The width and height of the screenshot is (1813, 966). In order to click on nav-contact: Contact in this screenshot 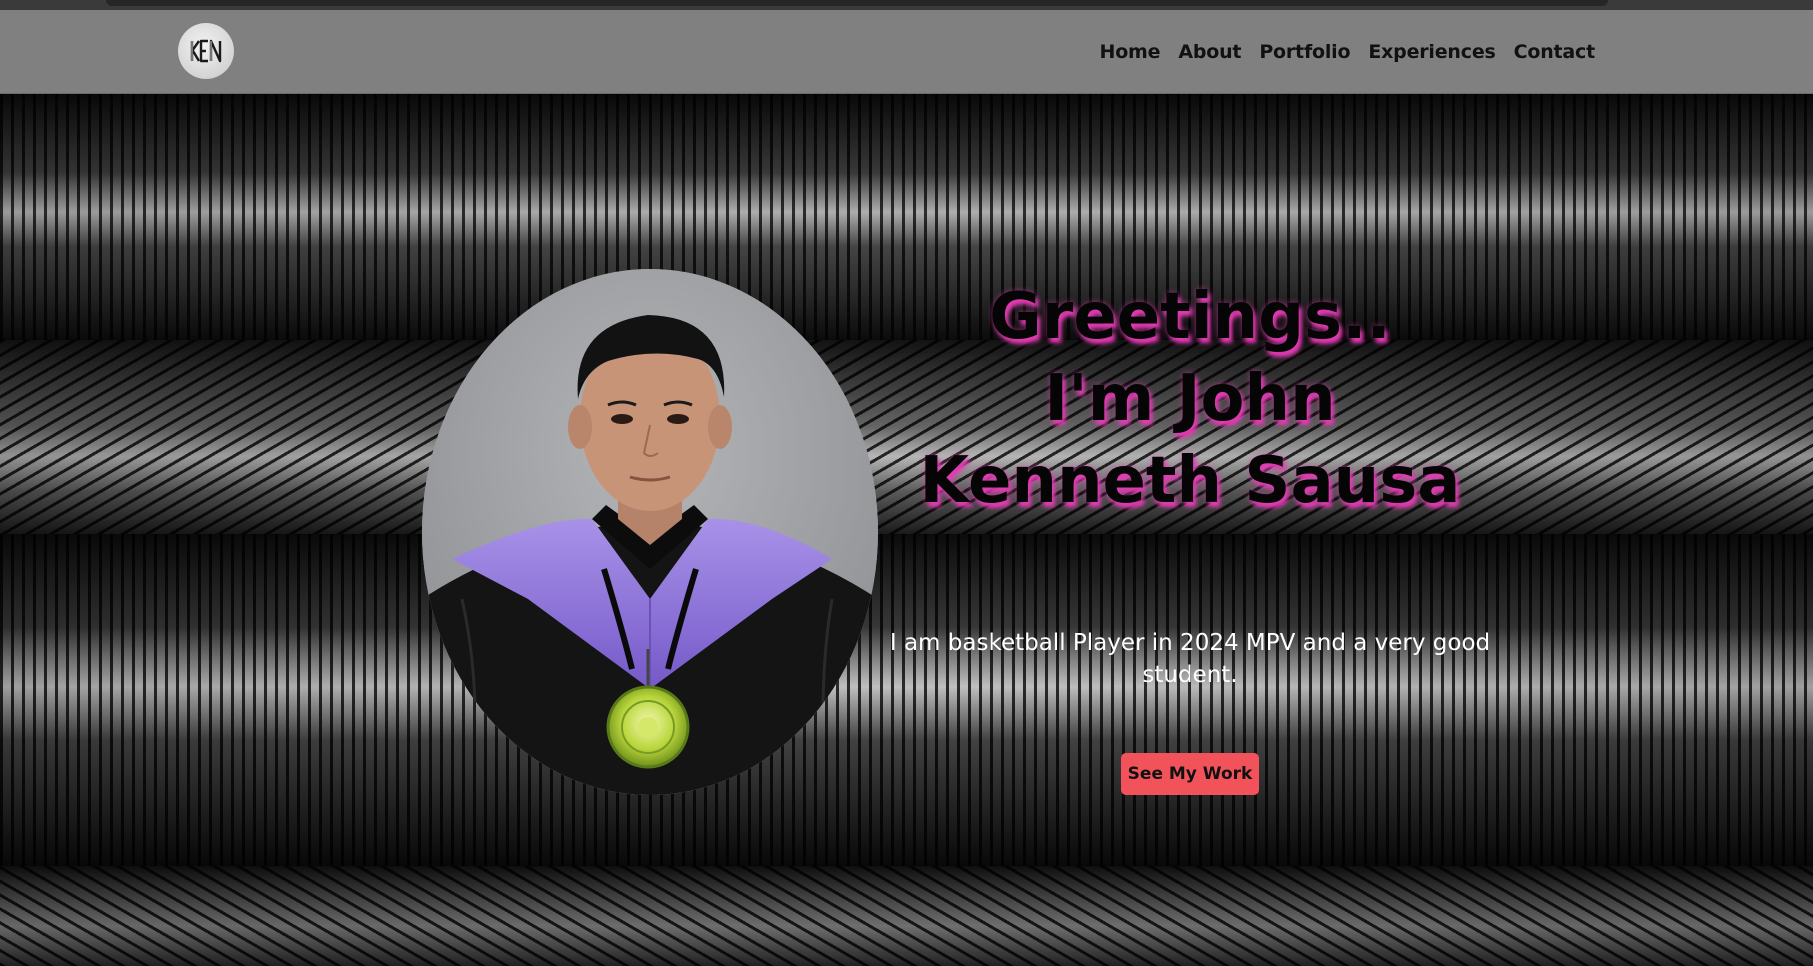, I will do `click(1555, 52)`.